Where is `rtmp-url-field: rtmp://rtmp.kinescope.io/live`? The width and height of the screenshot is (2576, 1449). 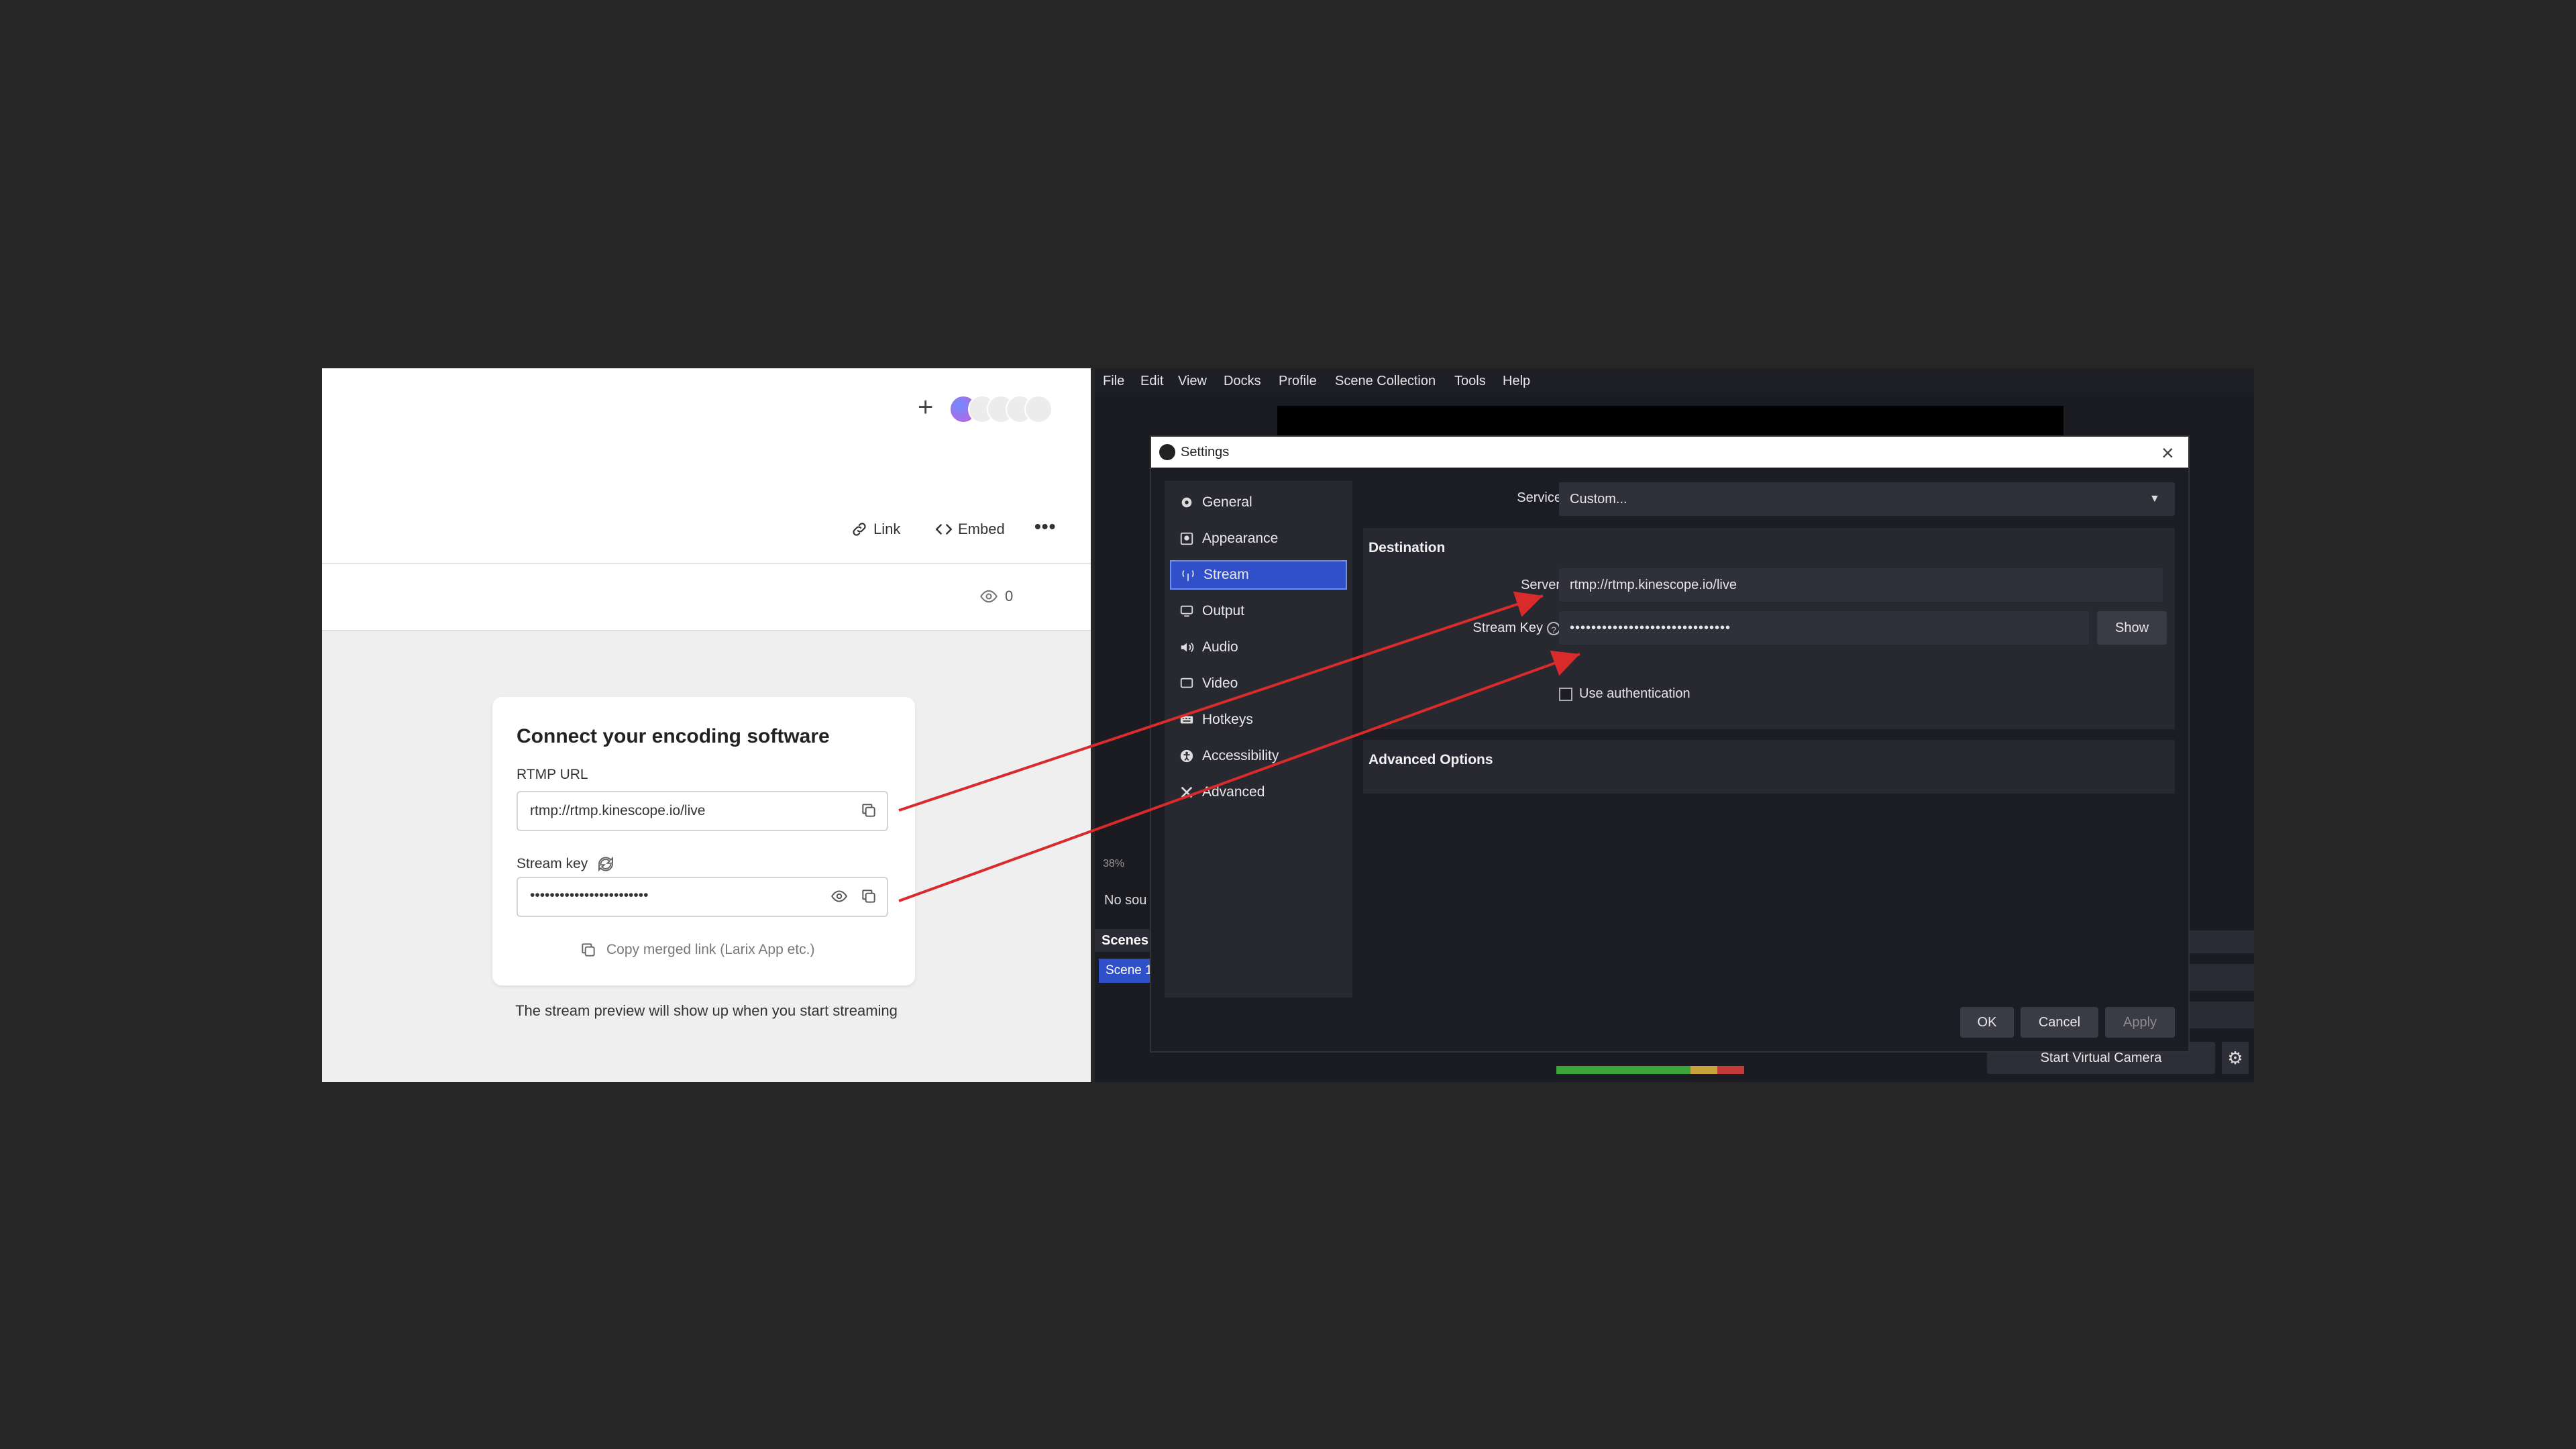
rtmp-url-field: rtmp://rtmp.kinescope.io/live is located at coordinates (702, 811).